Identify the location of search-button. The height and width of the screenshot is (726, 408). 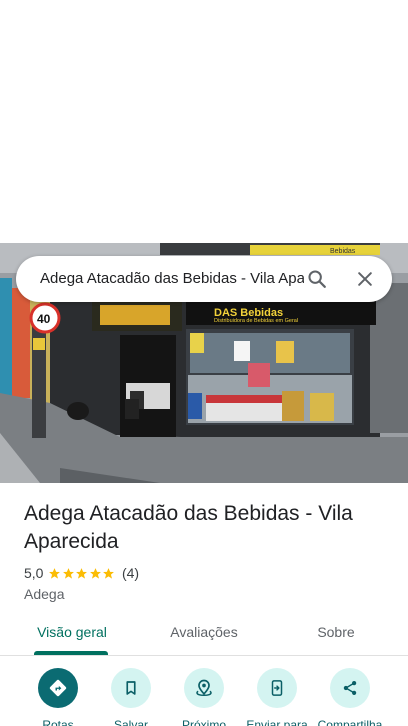
(317, 279).